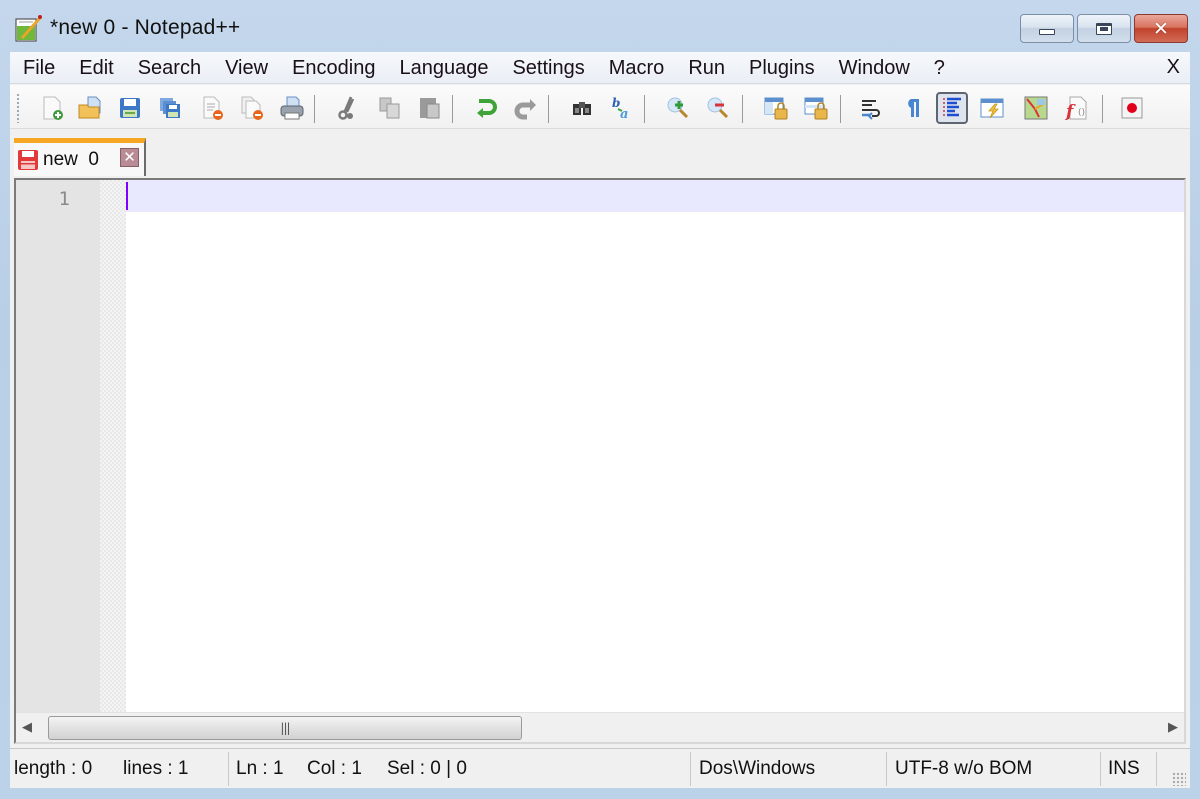 This screenshot has height=799, width=1200. Describe the element at coordinates (246, 68) in the screenshot. I see `menu-view: View` at that location.